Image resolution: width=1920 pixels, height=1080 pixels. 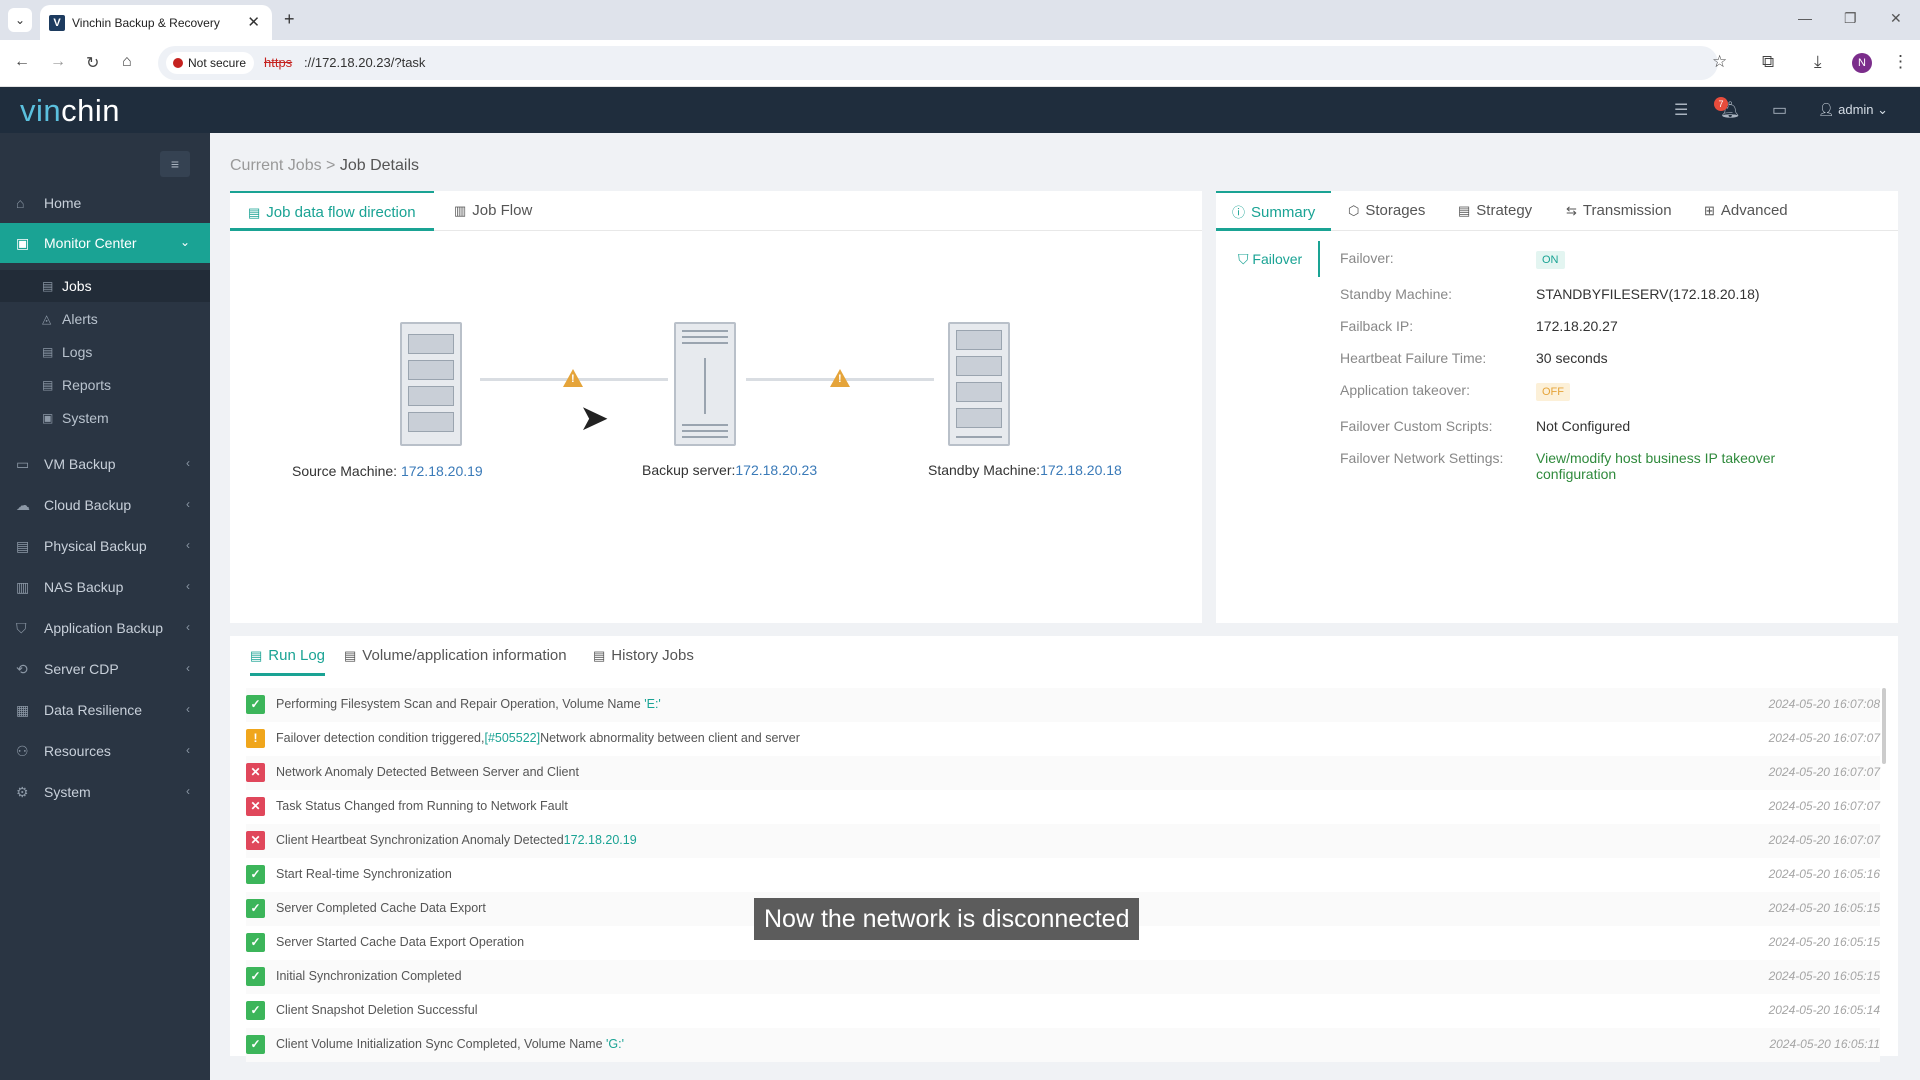 What do you see at coordinates (70, 111) in the screenshot?
I see `vinchin-logo: vinchin` at bounding box center [70, 111].